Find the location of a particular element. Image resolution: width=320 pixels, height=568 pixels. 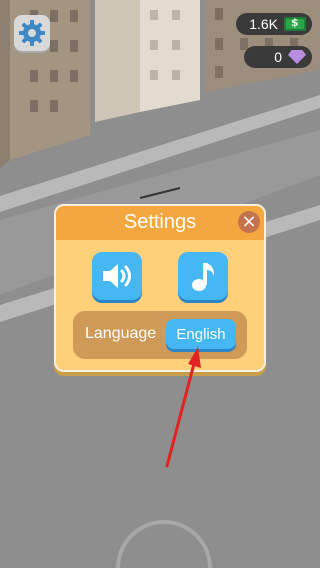

language-button: English is located at coordinates (201, 334).